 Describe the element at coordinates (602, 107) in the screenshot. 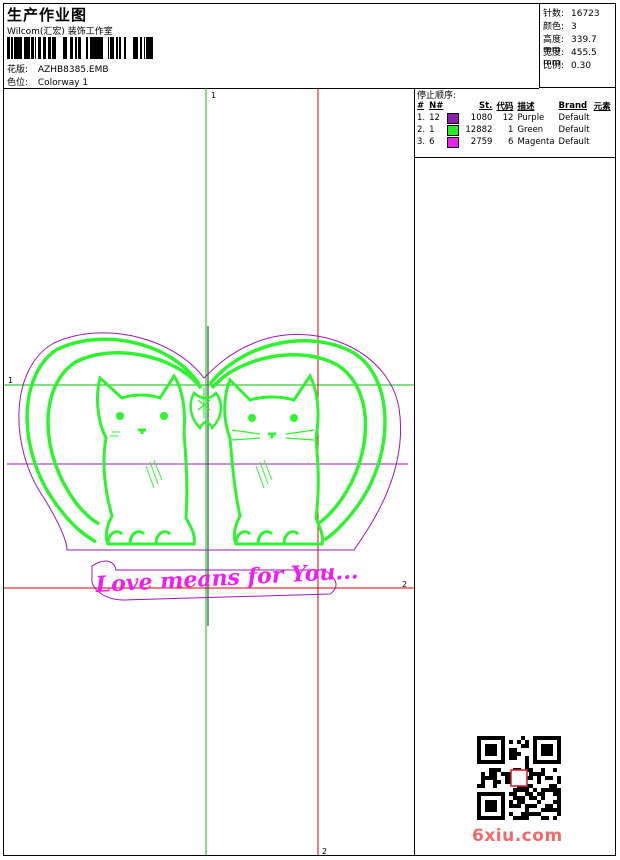

I see `col-element-header: 元素` at that location.